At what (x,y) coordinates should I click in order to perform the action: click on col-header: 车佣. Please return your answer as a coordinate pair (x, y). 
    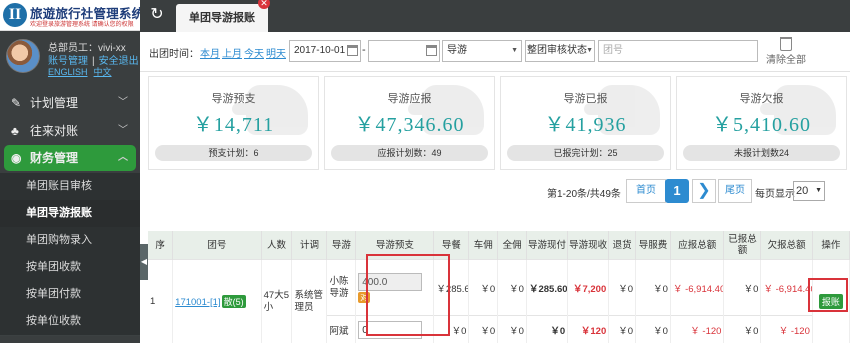
    Looking at the image, I should click on (483, 245).